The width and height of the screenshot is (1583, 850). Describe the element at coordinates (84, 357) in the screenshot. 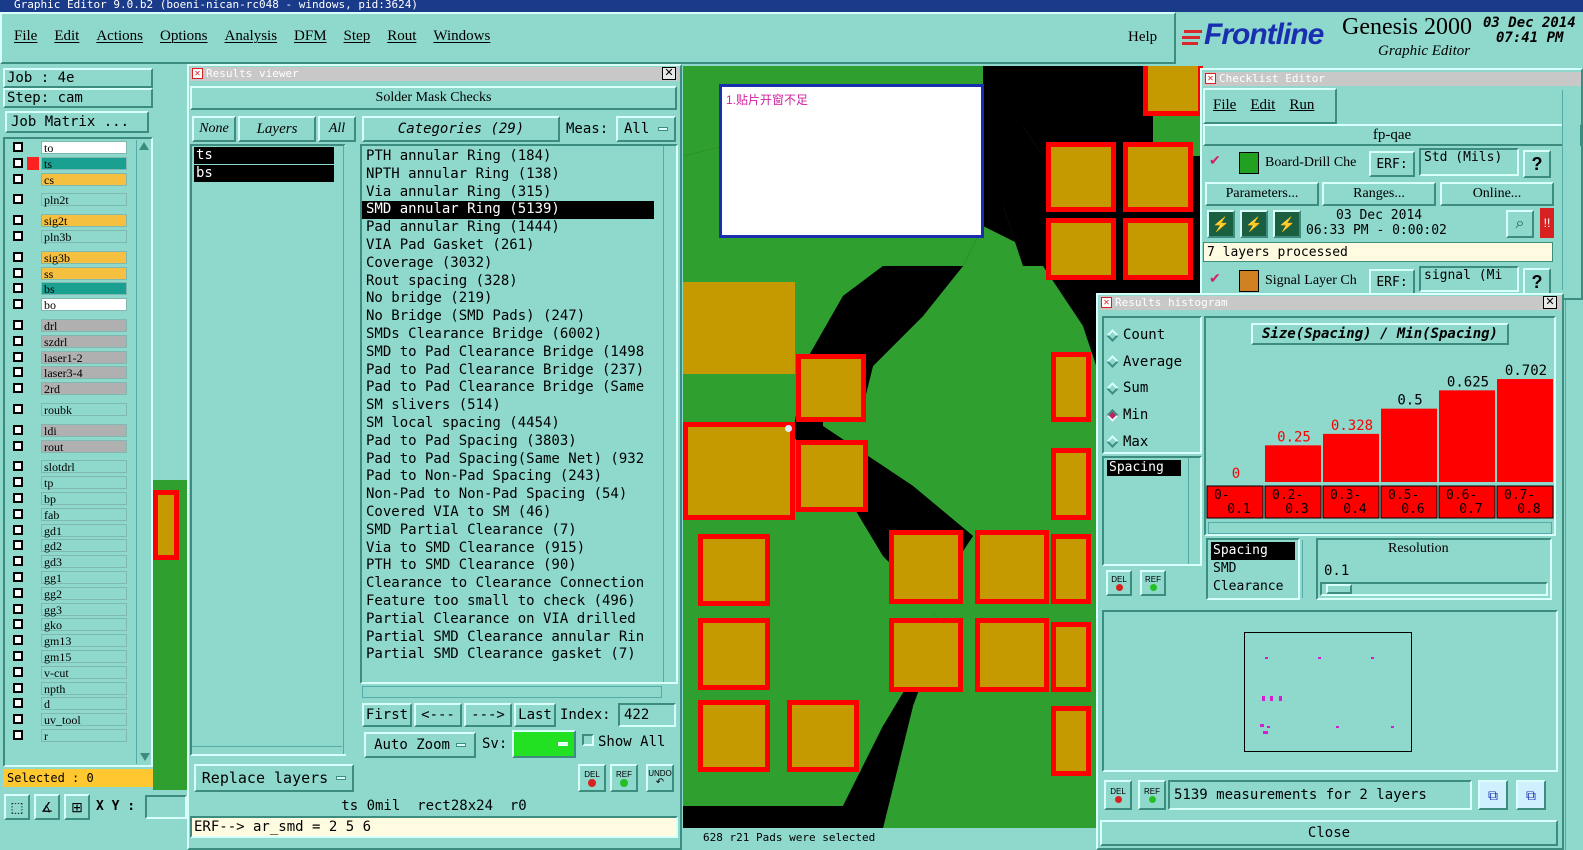

I see `layer-name: laser1-2` at that location.